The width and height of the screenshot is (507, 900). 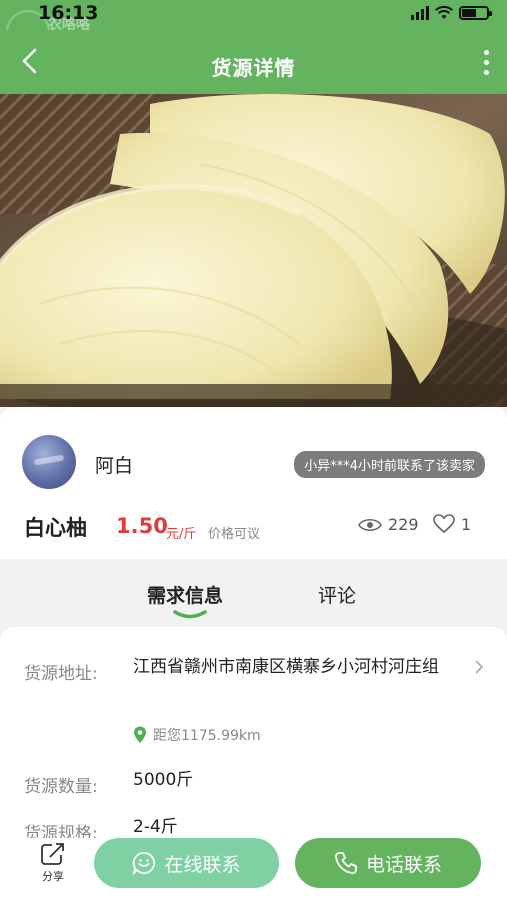 I want to click on like-count-value: 1, so click(x=466, y=524).